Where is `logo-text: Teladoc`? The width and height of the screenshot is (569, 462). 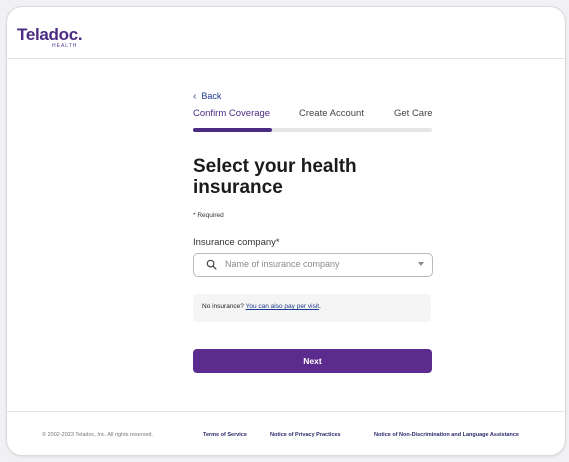
logo-text: Teladoc is located at coordinates (47, 34).